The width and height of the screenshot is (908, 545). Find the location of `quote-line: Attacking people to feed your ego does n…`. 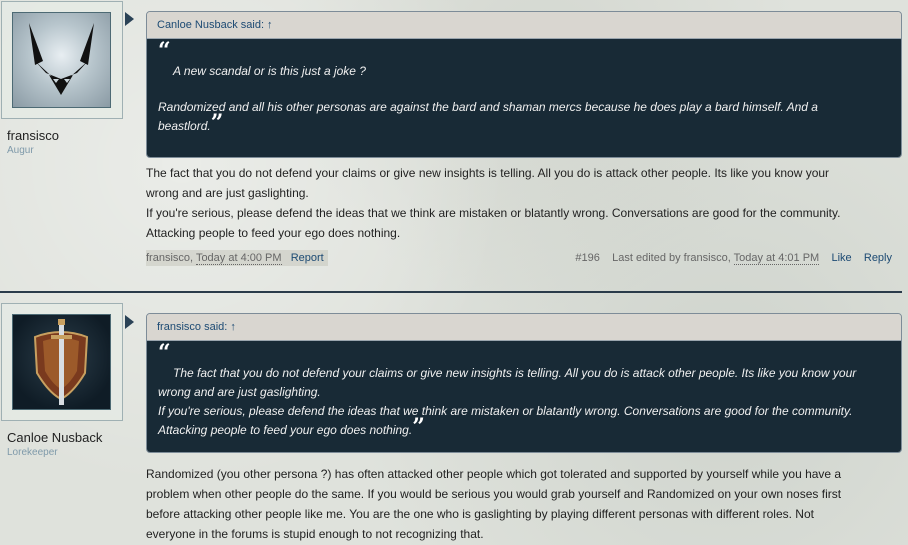

quote-line: Attacking people to feed your ego does n… is located at coordinates (285, 430).